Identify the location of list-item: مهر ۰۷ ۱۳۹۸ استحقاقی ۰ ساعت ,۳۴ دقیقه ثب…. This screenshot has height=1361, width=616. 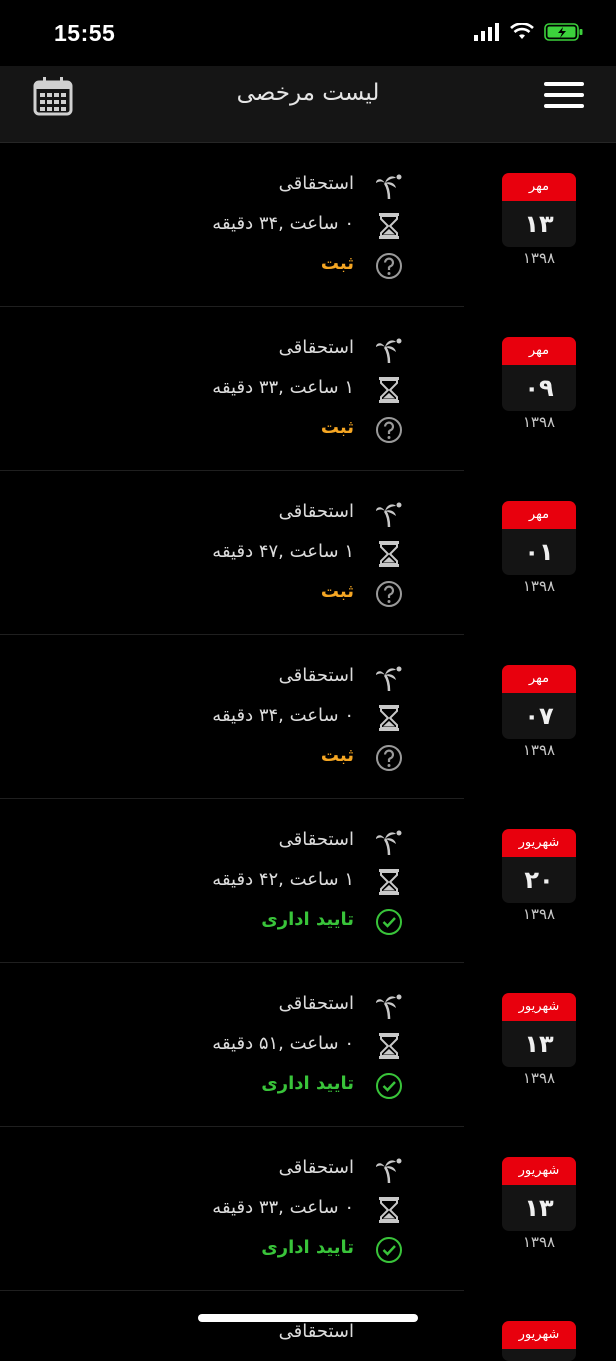
(288, 717).